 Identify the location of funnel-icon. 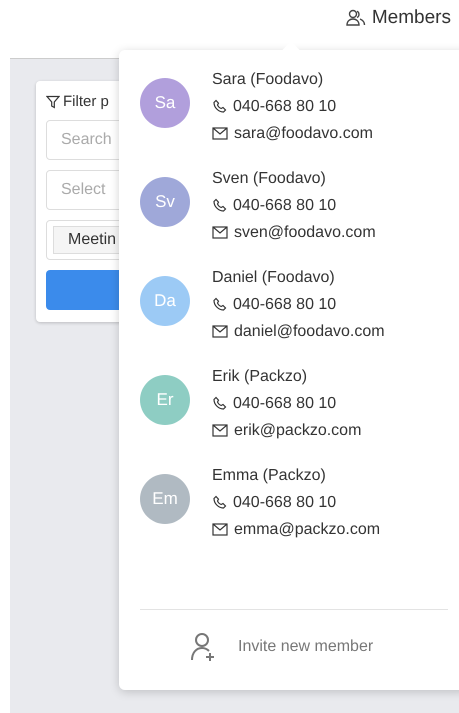
(53, 101).